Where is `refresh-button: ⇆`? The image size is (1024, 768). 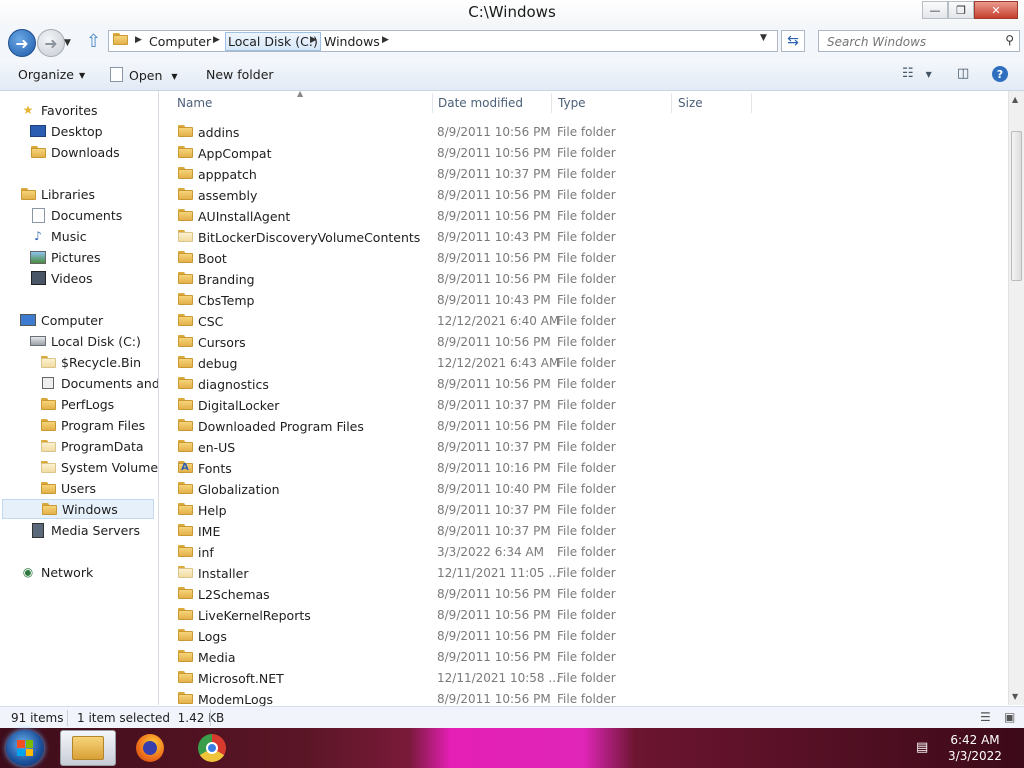 refresh-button: ⇆ is located at coordinates (793, 41).